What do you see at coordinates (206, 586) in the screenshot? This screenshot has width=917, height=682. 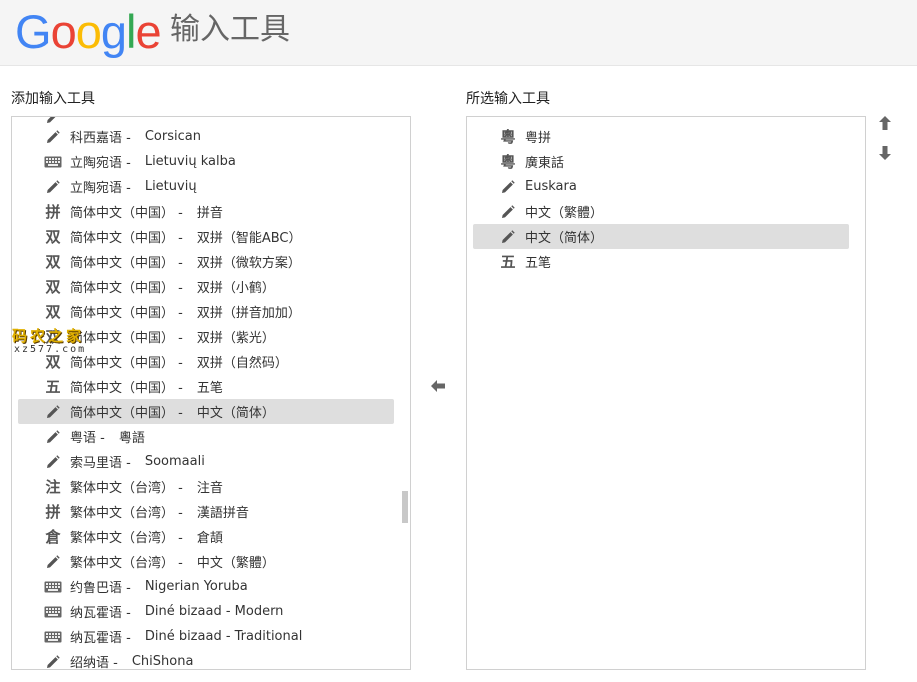 I see `input-tool-item: 约鲁巴语 - Nigerian Yoruba` at bounding box center [206, 586].